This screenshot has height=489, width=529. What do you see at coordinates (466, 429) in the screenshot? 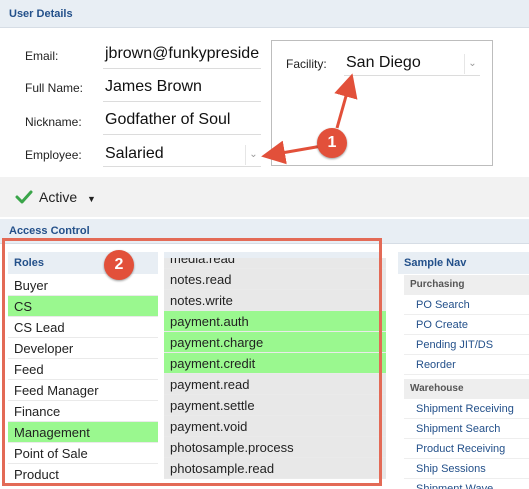
I see `nav-link: Shipment Search` at bounding box center [466, 429].